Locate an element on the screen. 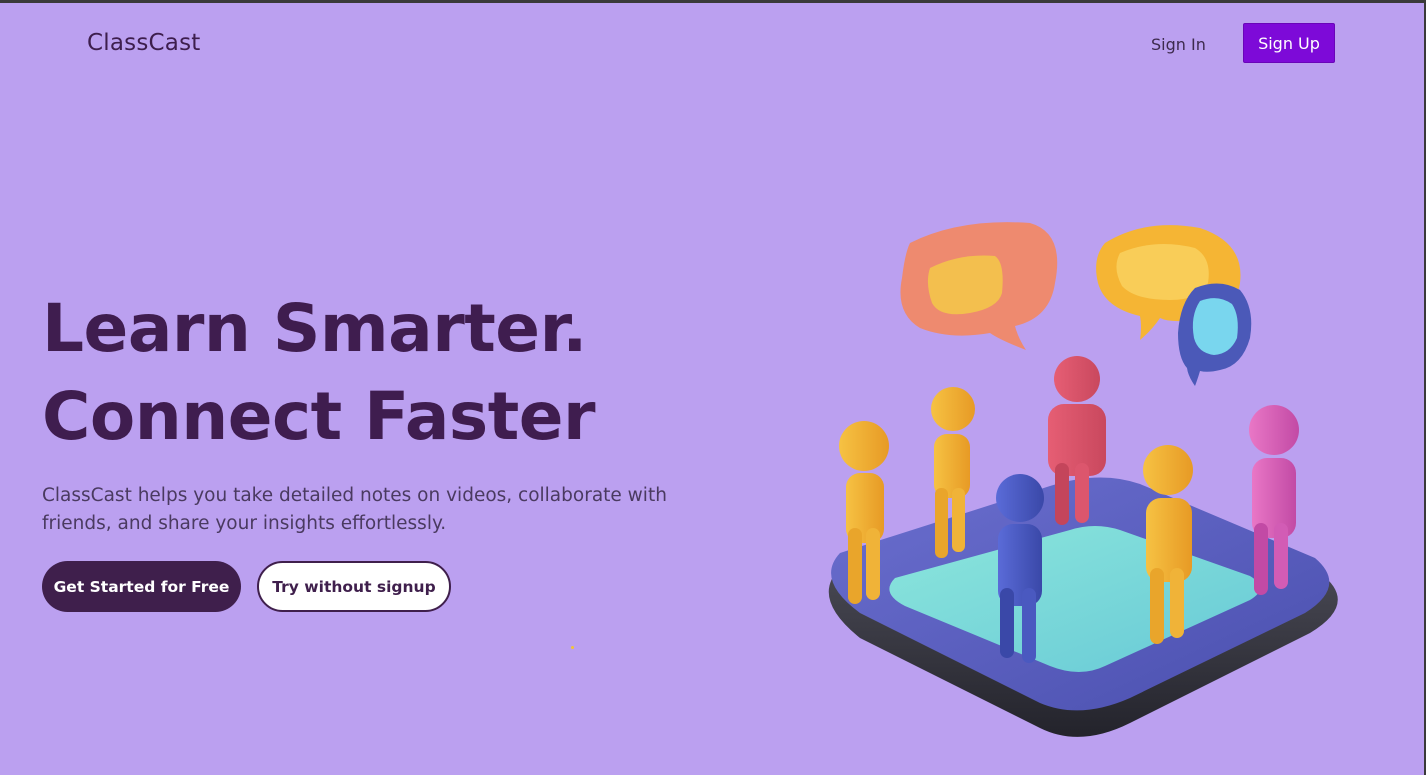 Image resolution: width=1426 pixels, height=775 pixels. brand-logo: ClassCast is located at coordinates (143, 43).